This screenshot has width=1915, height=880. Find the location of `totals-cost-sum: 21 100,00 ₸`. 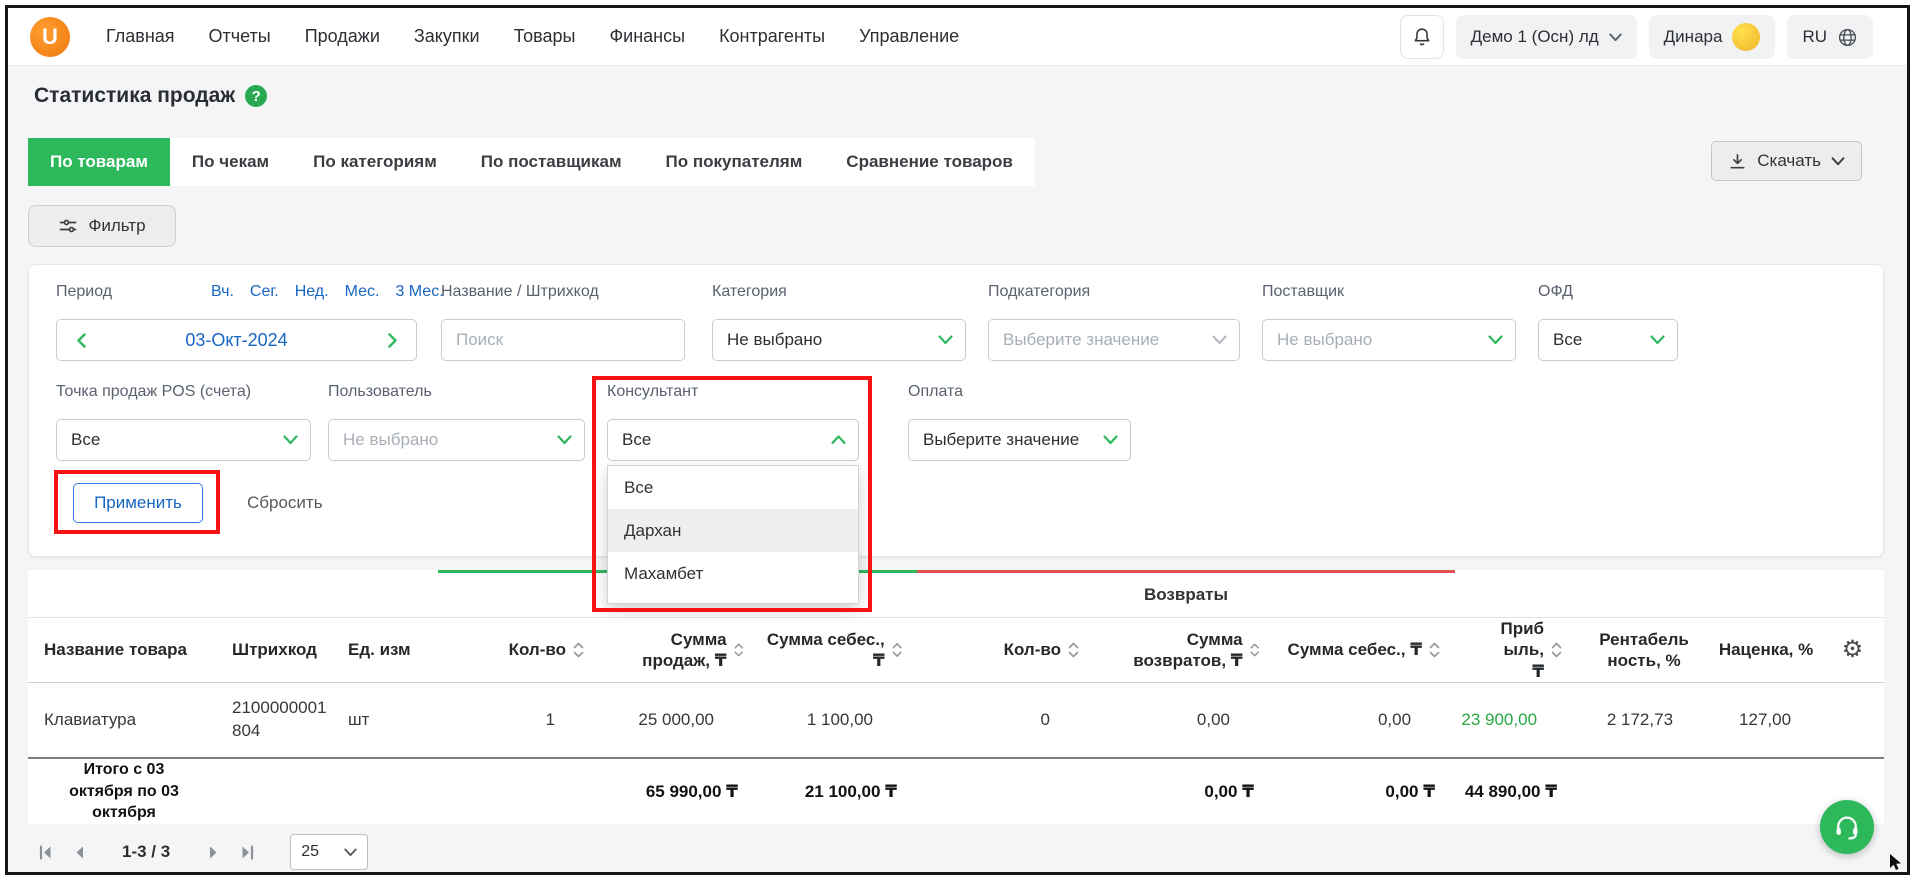

totals-cost-sum: 21 100,00 ₸ is located at coordinates (837, 791).